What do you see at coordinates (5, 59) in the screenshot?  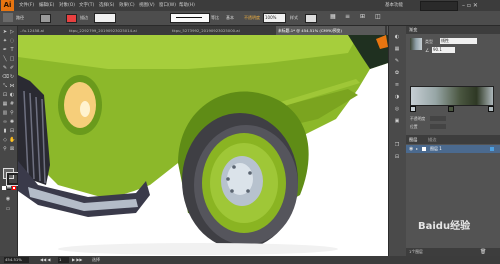 I see `line-tool-icon: ╲` at bounding box center [5, 59].